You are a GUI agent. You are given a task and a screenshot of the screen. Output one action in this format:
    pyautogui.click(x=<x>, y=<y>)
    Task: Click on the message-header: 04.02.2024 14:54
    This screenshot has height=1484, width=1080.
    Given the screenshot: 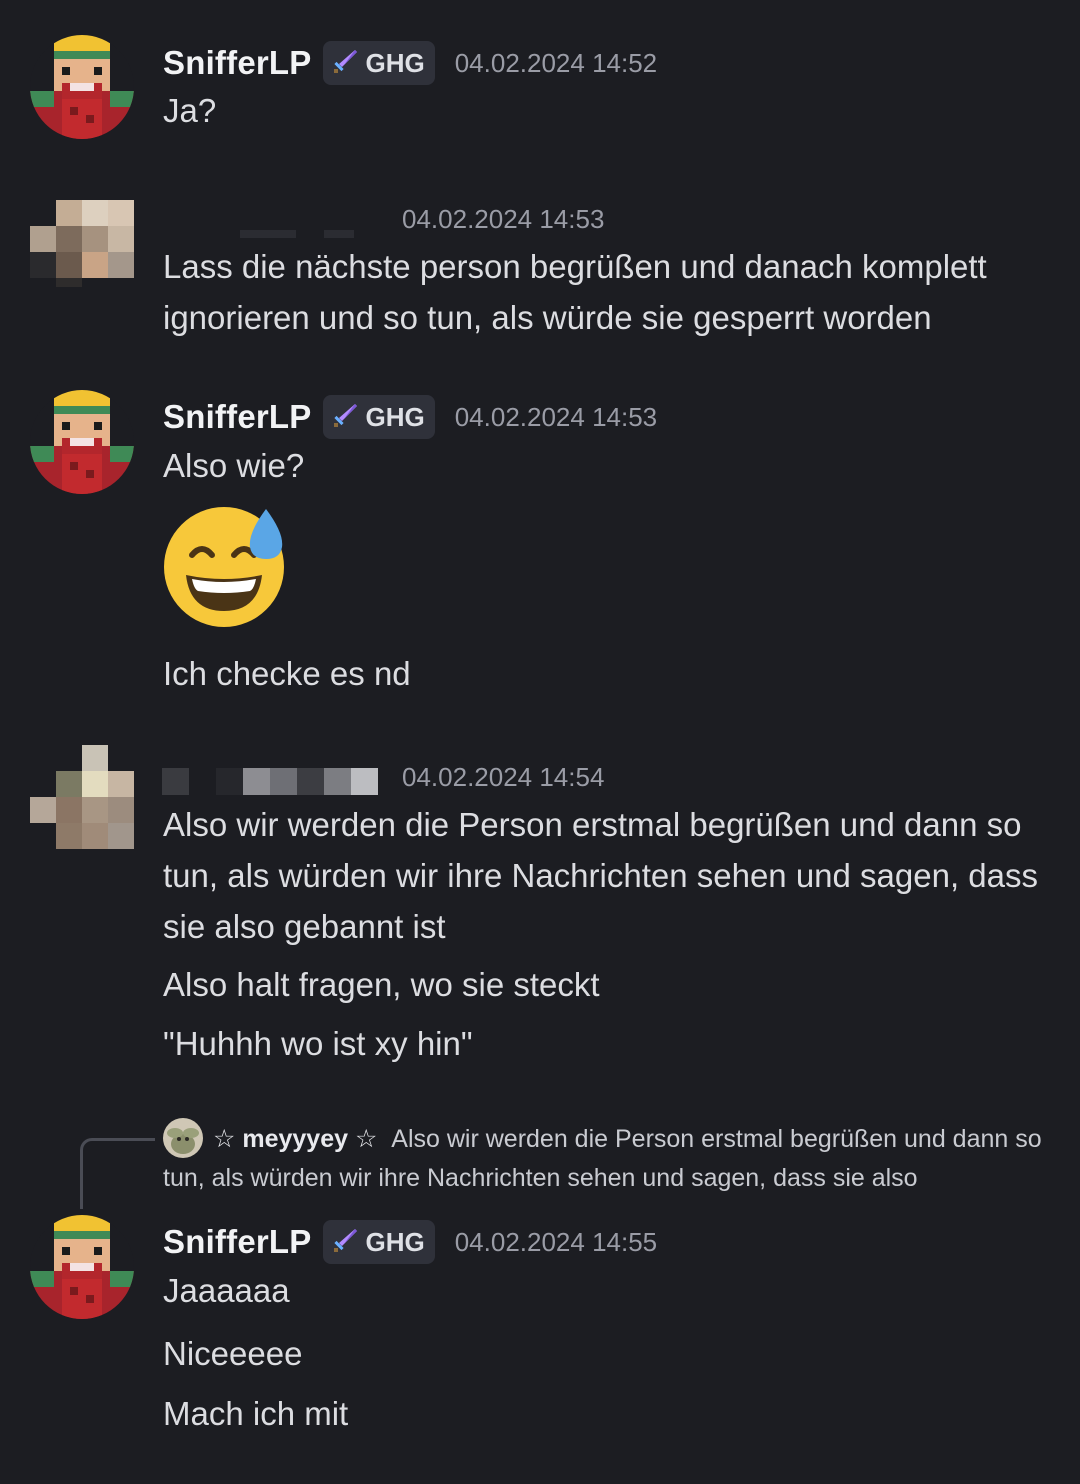 What is the action you would take?
    pyautogui.click(x=503, y=777)
    